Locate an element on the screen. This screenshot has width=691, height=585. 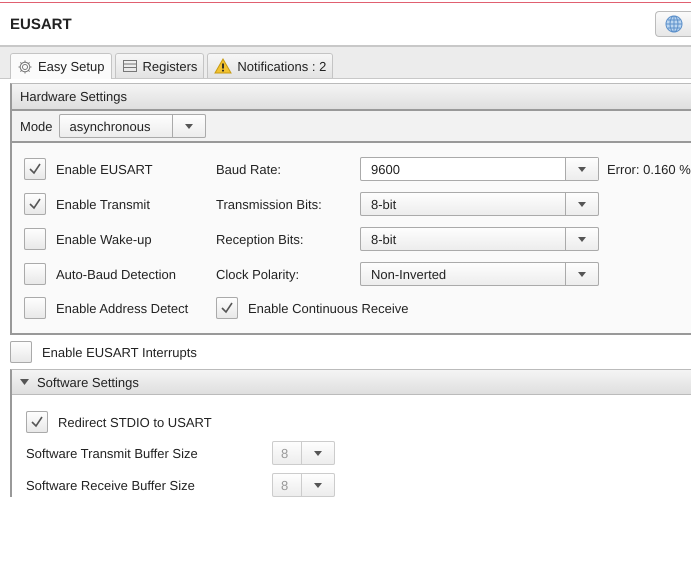
checkbox-label: Auto-Baud Detection is located at coordinates (116, 274).